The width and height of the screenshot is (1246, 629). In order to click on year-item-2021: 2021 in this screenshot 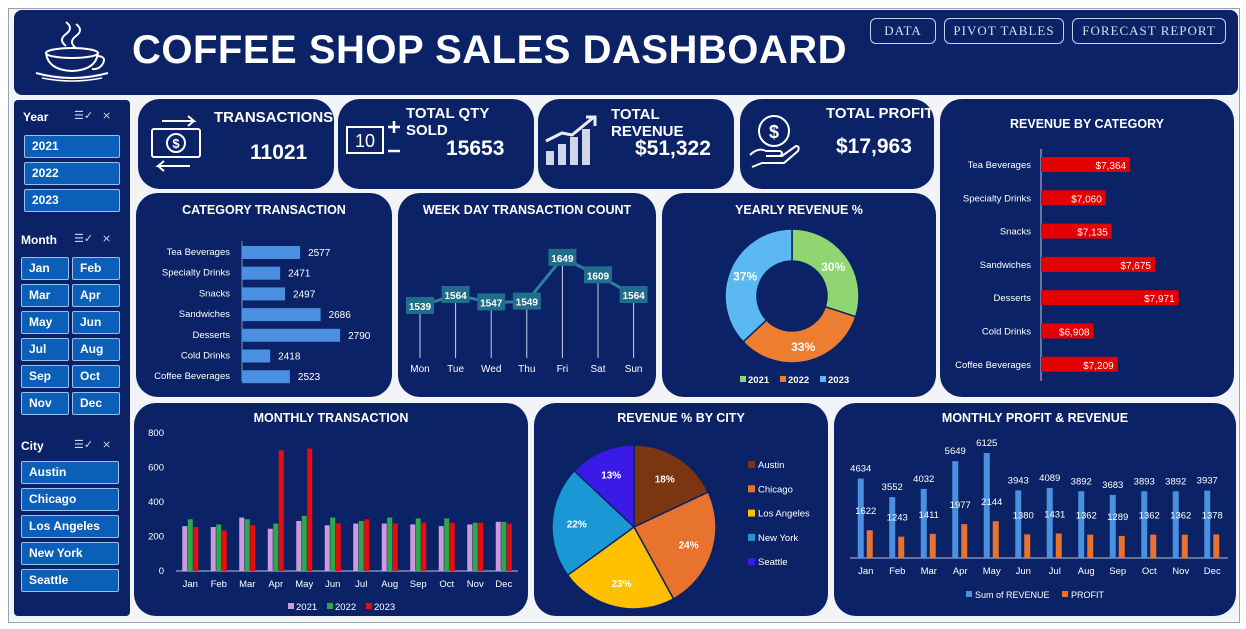, I will do `click(72, 146)`.